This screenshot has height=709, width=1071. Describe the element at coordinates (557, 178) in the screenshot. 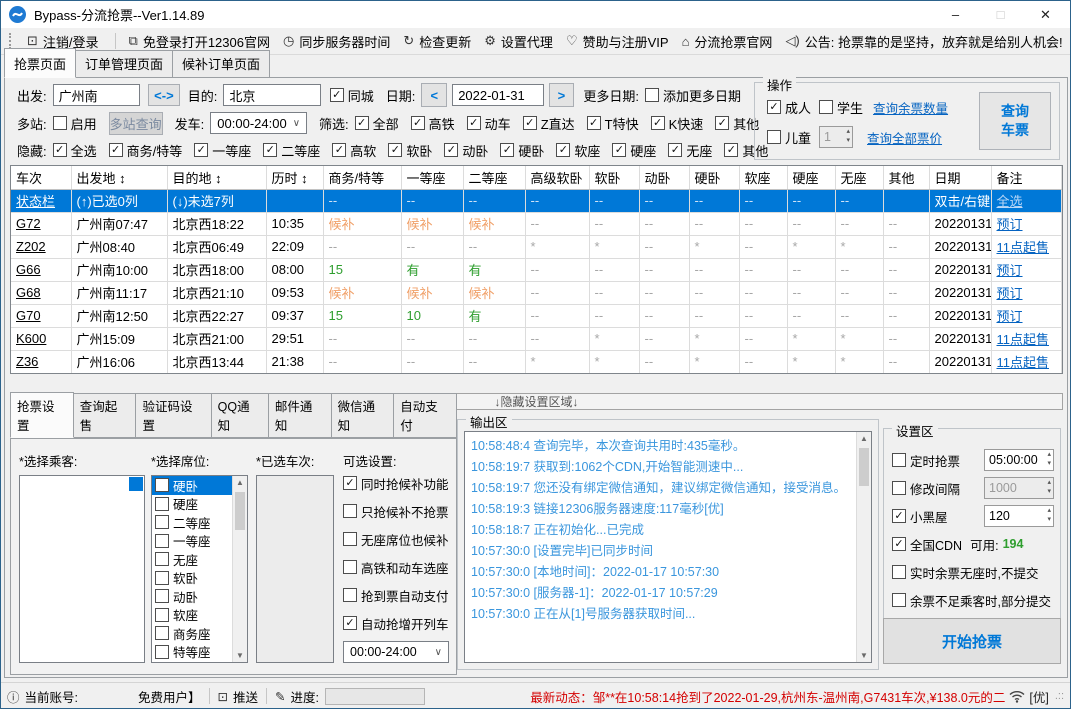

I see `column-header: 高级软卧` at that location.